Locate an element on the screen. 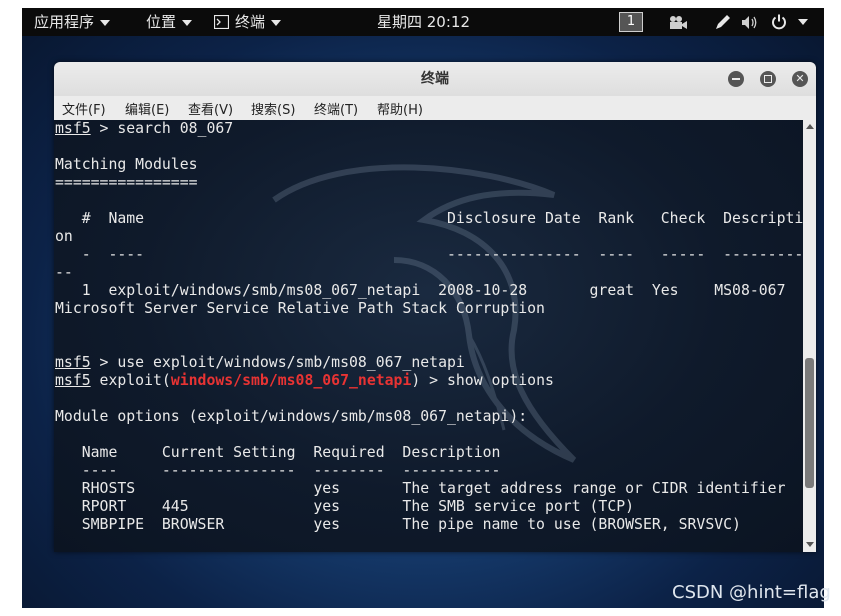  places-menu: 位置 is located at coordinates (169, 22).